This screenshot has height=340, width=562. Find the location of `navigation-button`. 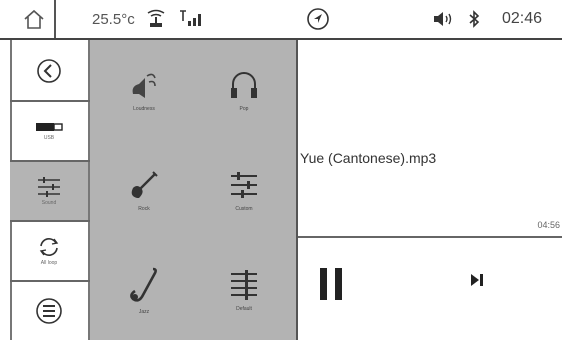

navigation-button is located at coordinates (318, 19).